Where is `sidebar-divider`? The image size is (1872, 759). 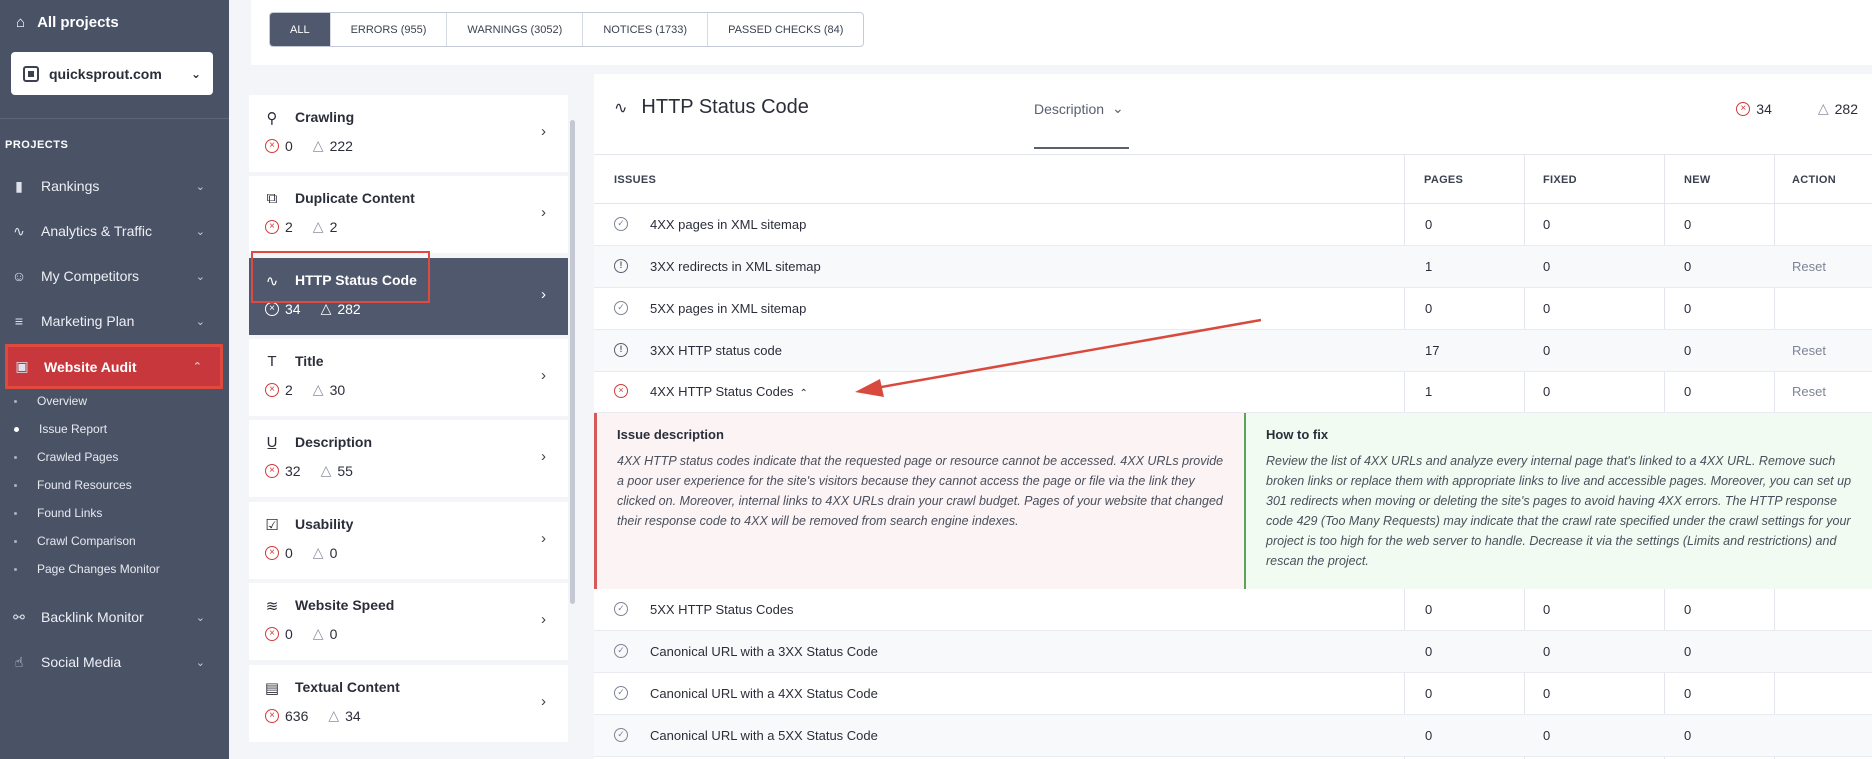
sidebar-divider is located at coordinates (114, 118).